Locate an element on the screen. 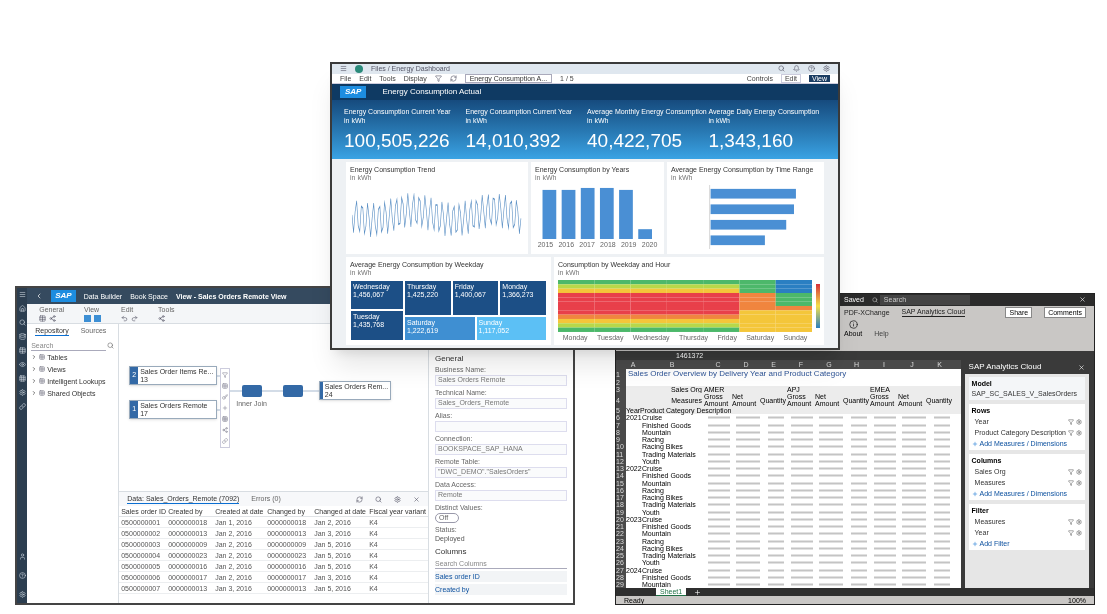 This screenshot has width=1107, height=614. hierarchy-icon is located at coordinates (162, 318).